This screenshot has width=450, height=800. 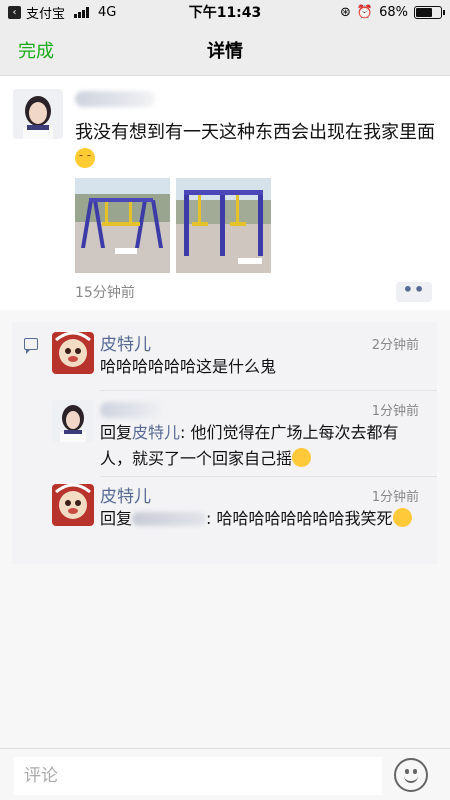 What do you see at coordinates (393, 12) in the screenshot?
I see `battery-percent: 68%` at bounding box center [393, 12].